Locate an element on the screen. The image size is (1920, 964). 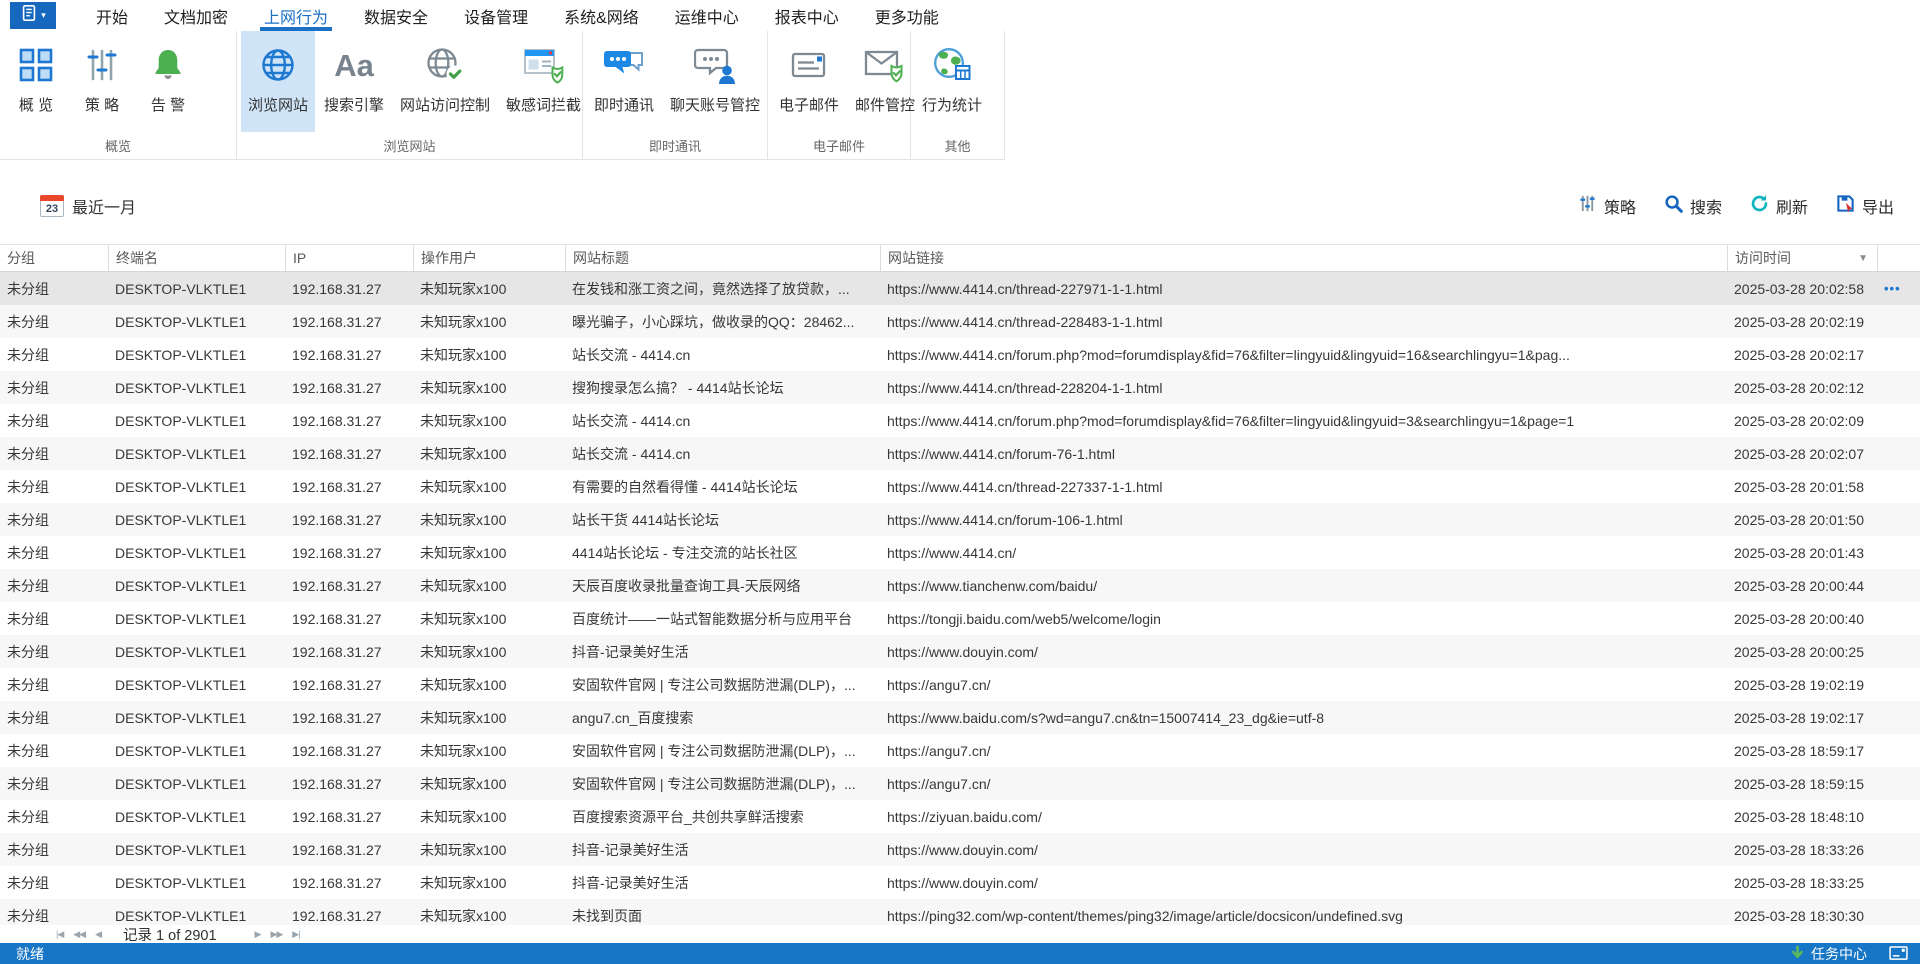
export-button: 导出 is located at coordinates (1865, 206).